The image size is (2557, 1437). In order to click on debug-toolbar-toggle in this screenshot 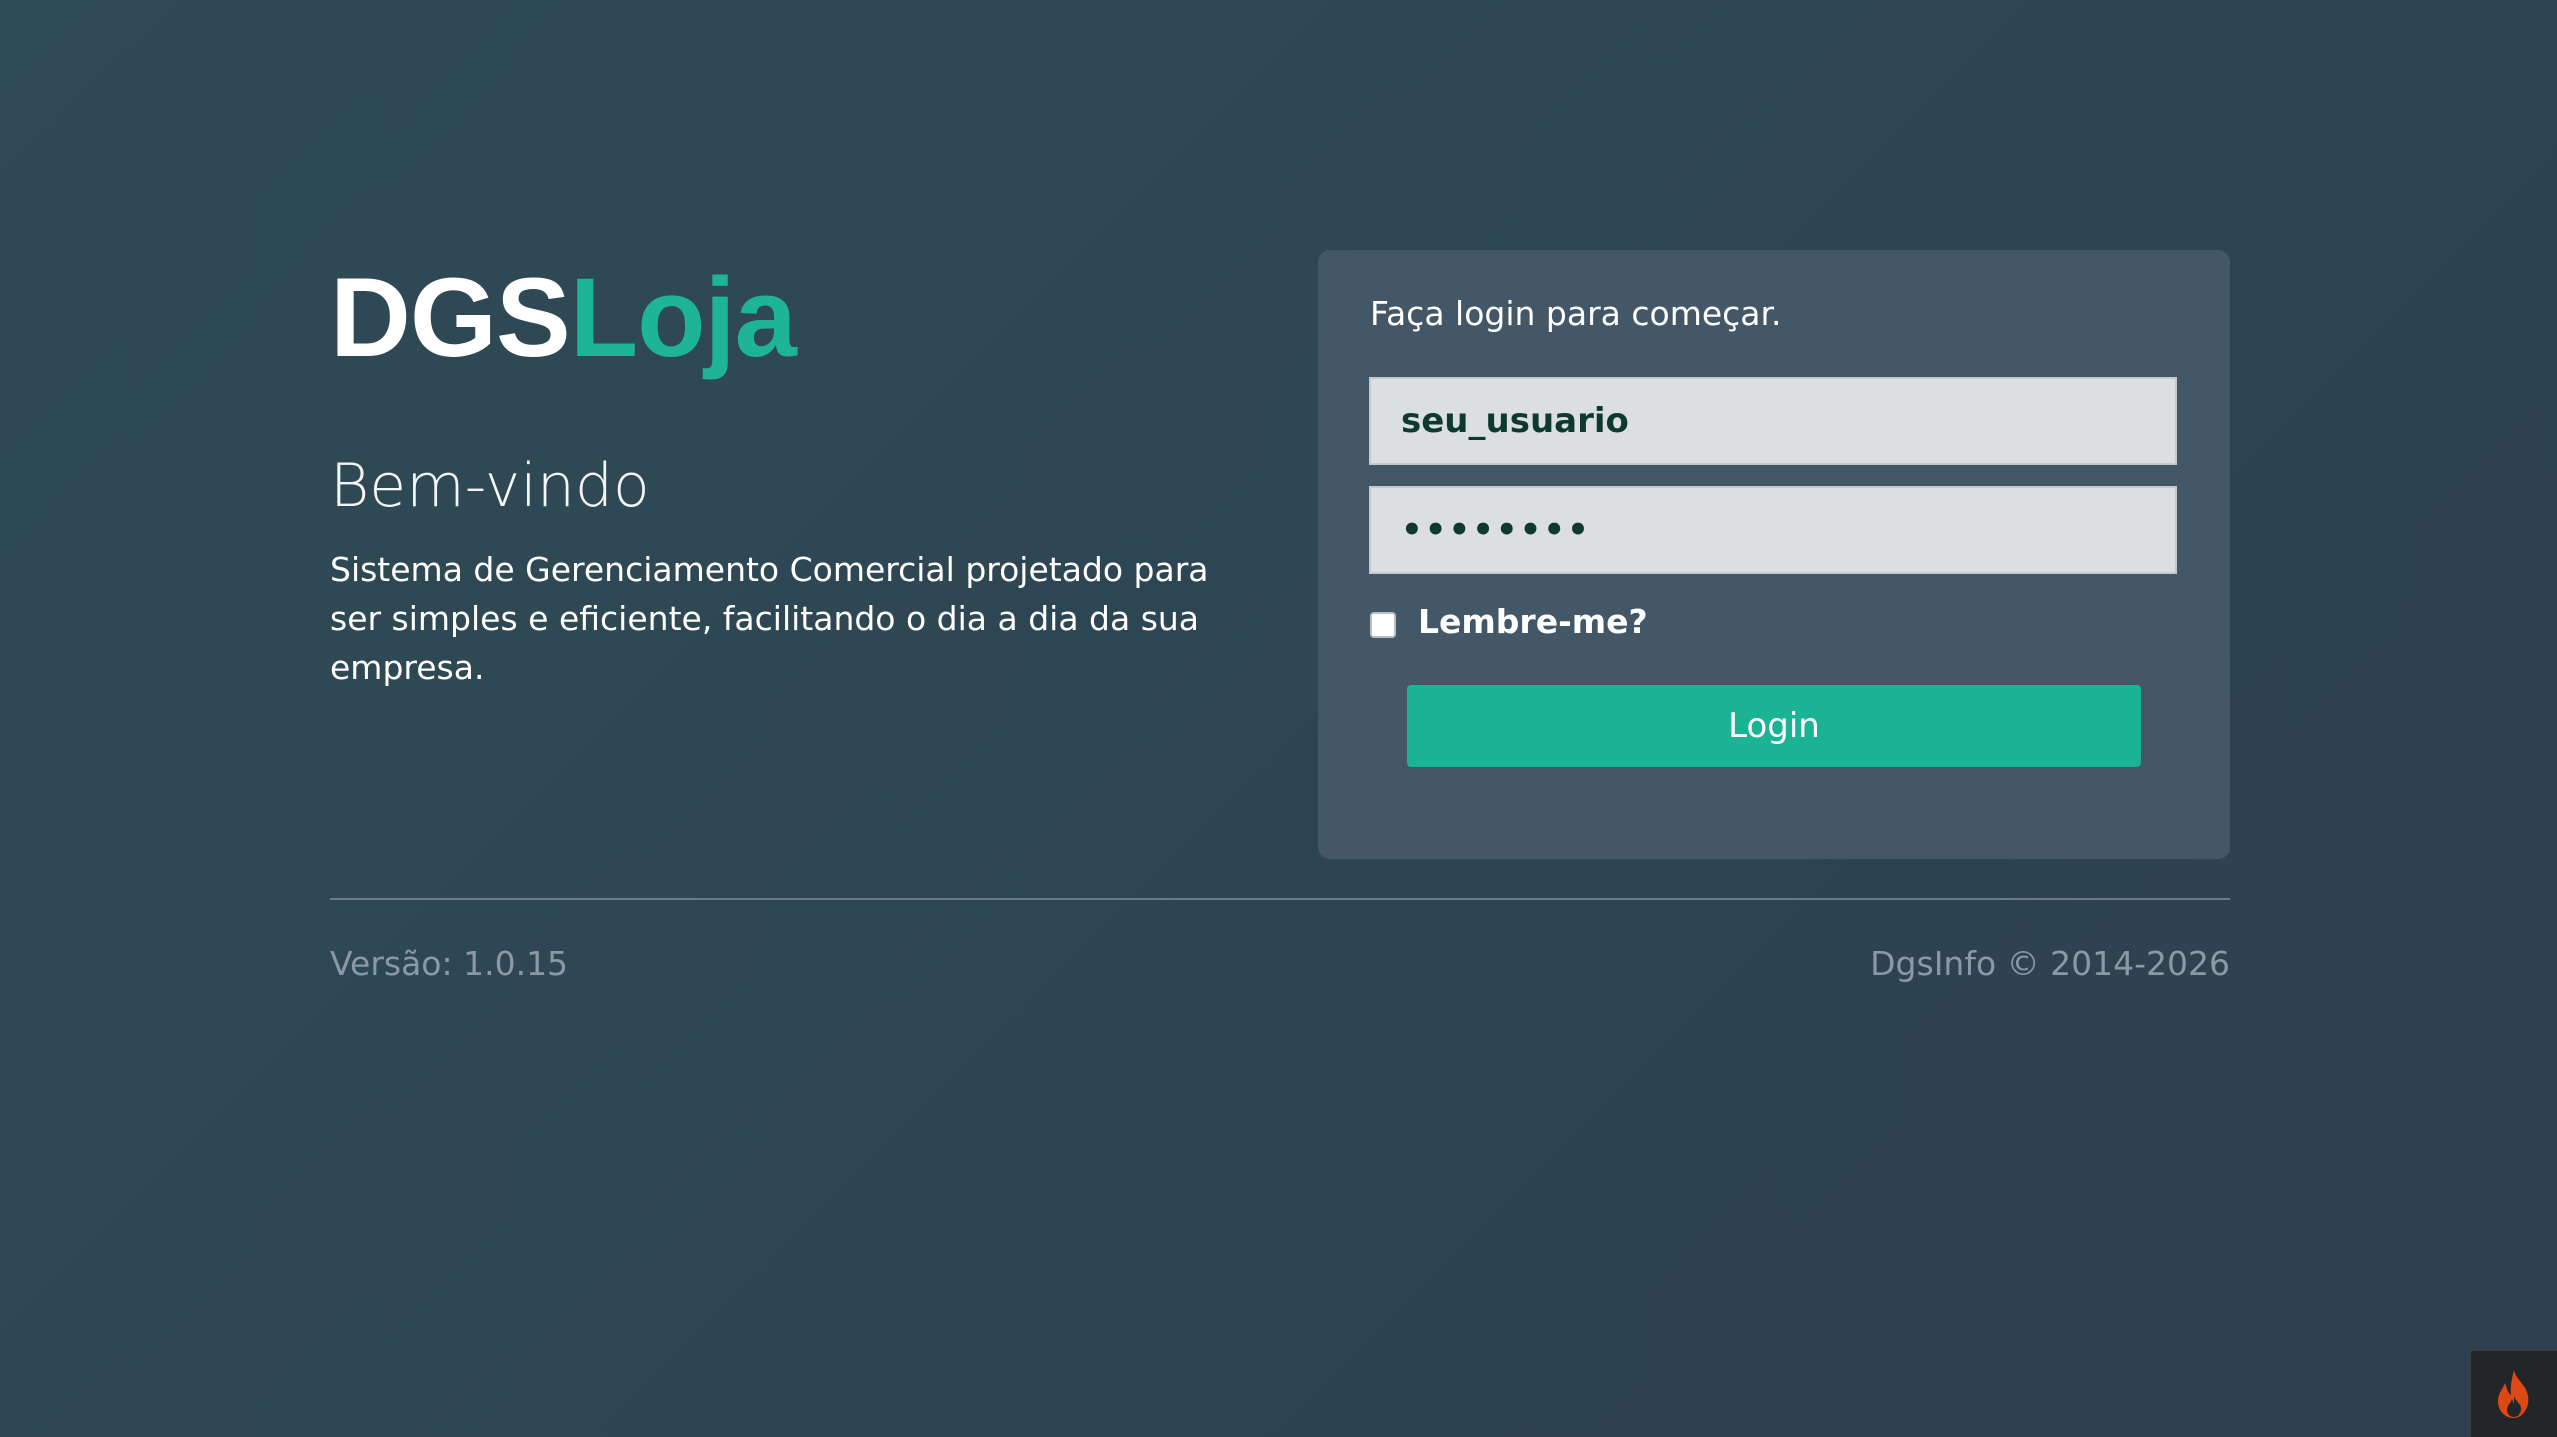, I will do `click(2513, 1393)`.